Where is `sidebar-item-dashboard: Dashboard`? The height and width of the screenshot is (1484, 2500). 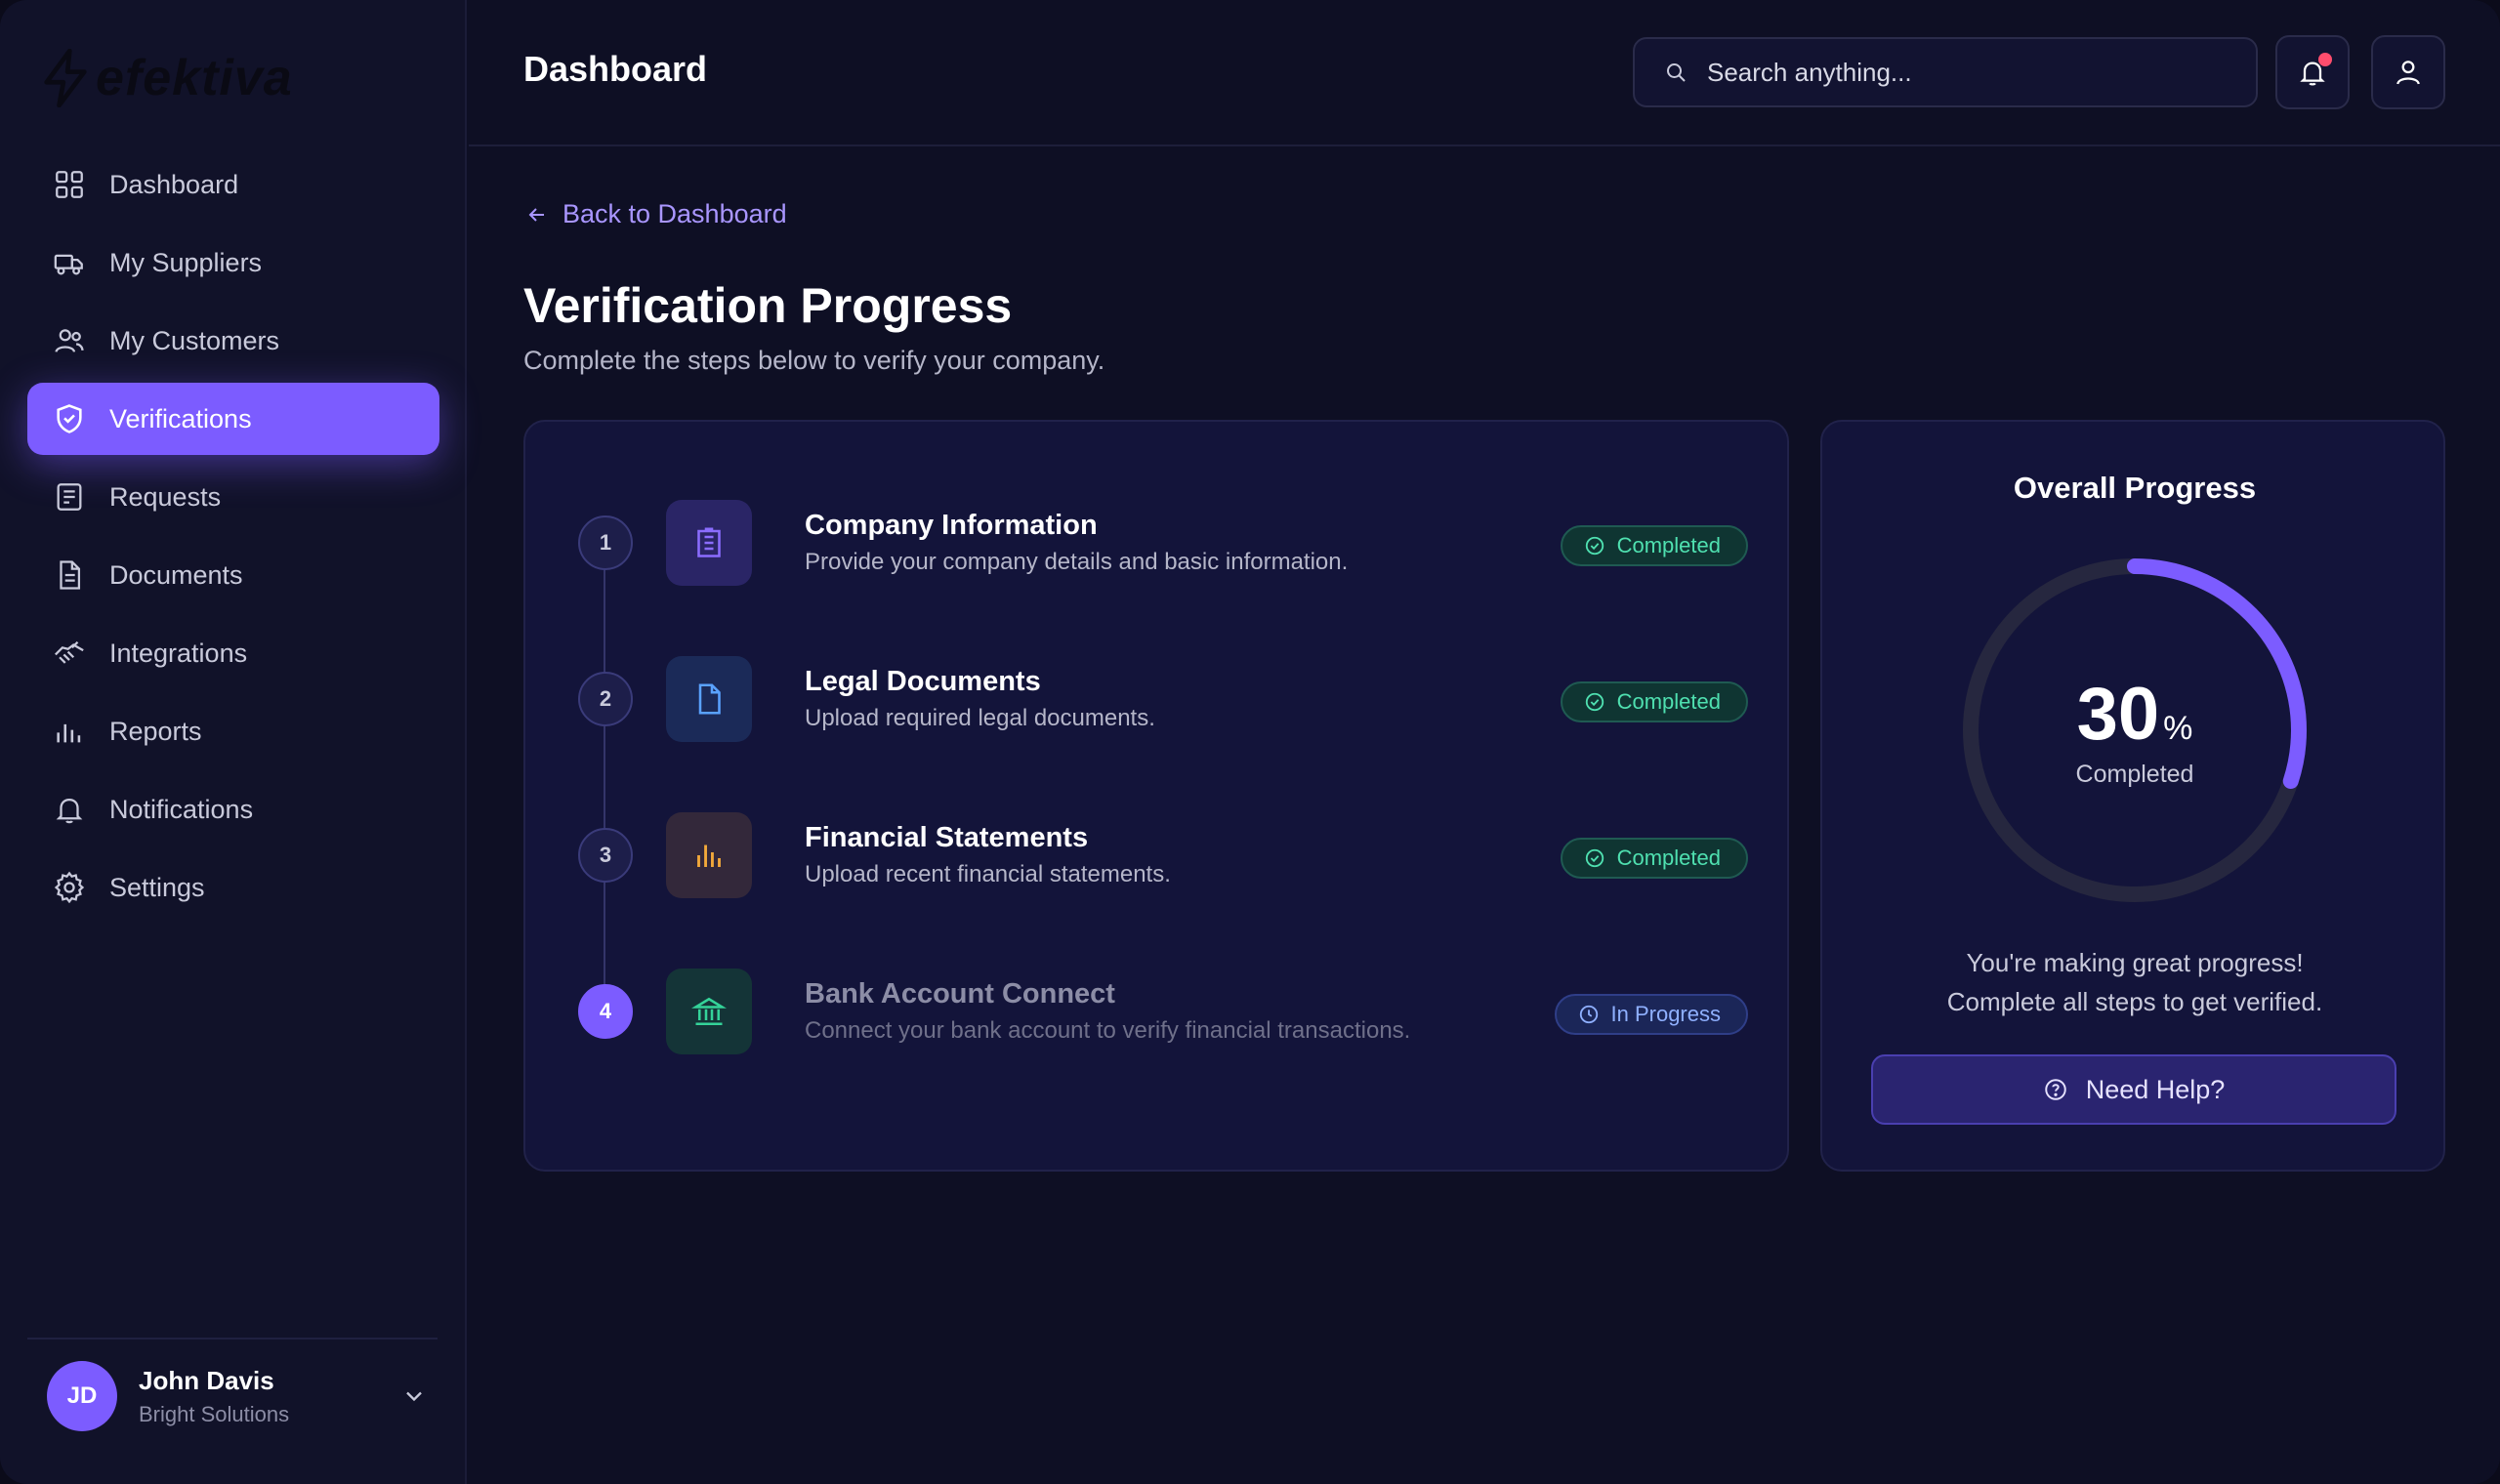 sidebar-item-dashboard: Dashboard is located at coordinates (233, 184).